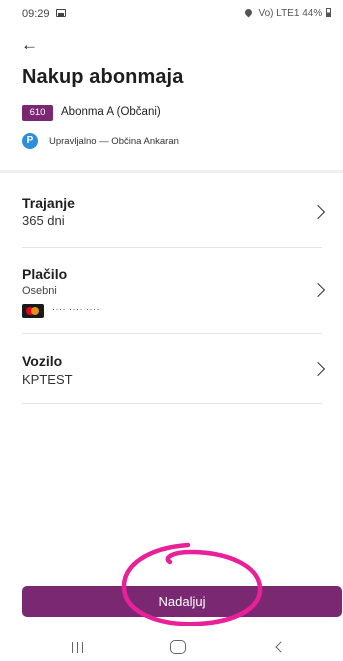  I want to click on status-bar: 09:29 Vo) LTE1 44%, so click(171, 13).